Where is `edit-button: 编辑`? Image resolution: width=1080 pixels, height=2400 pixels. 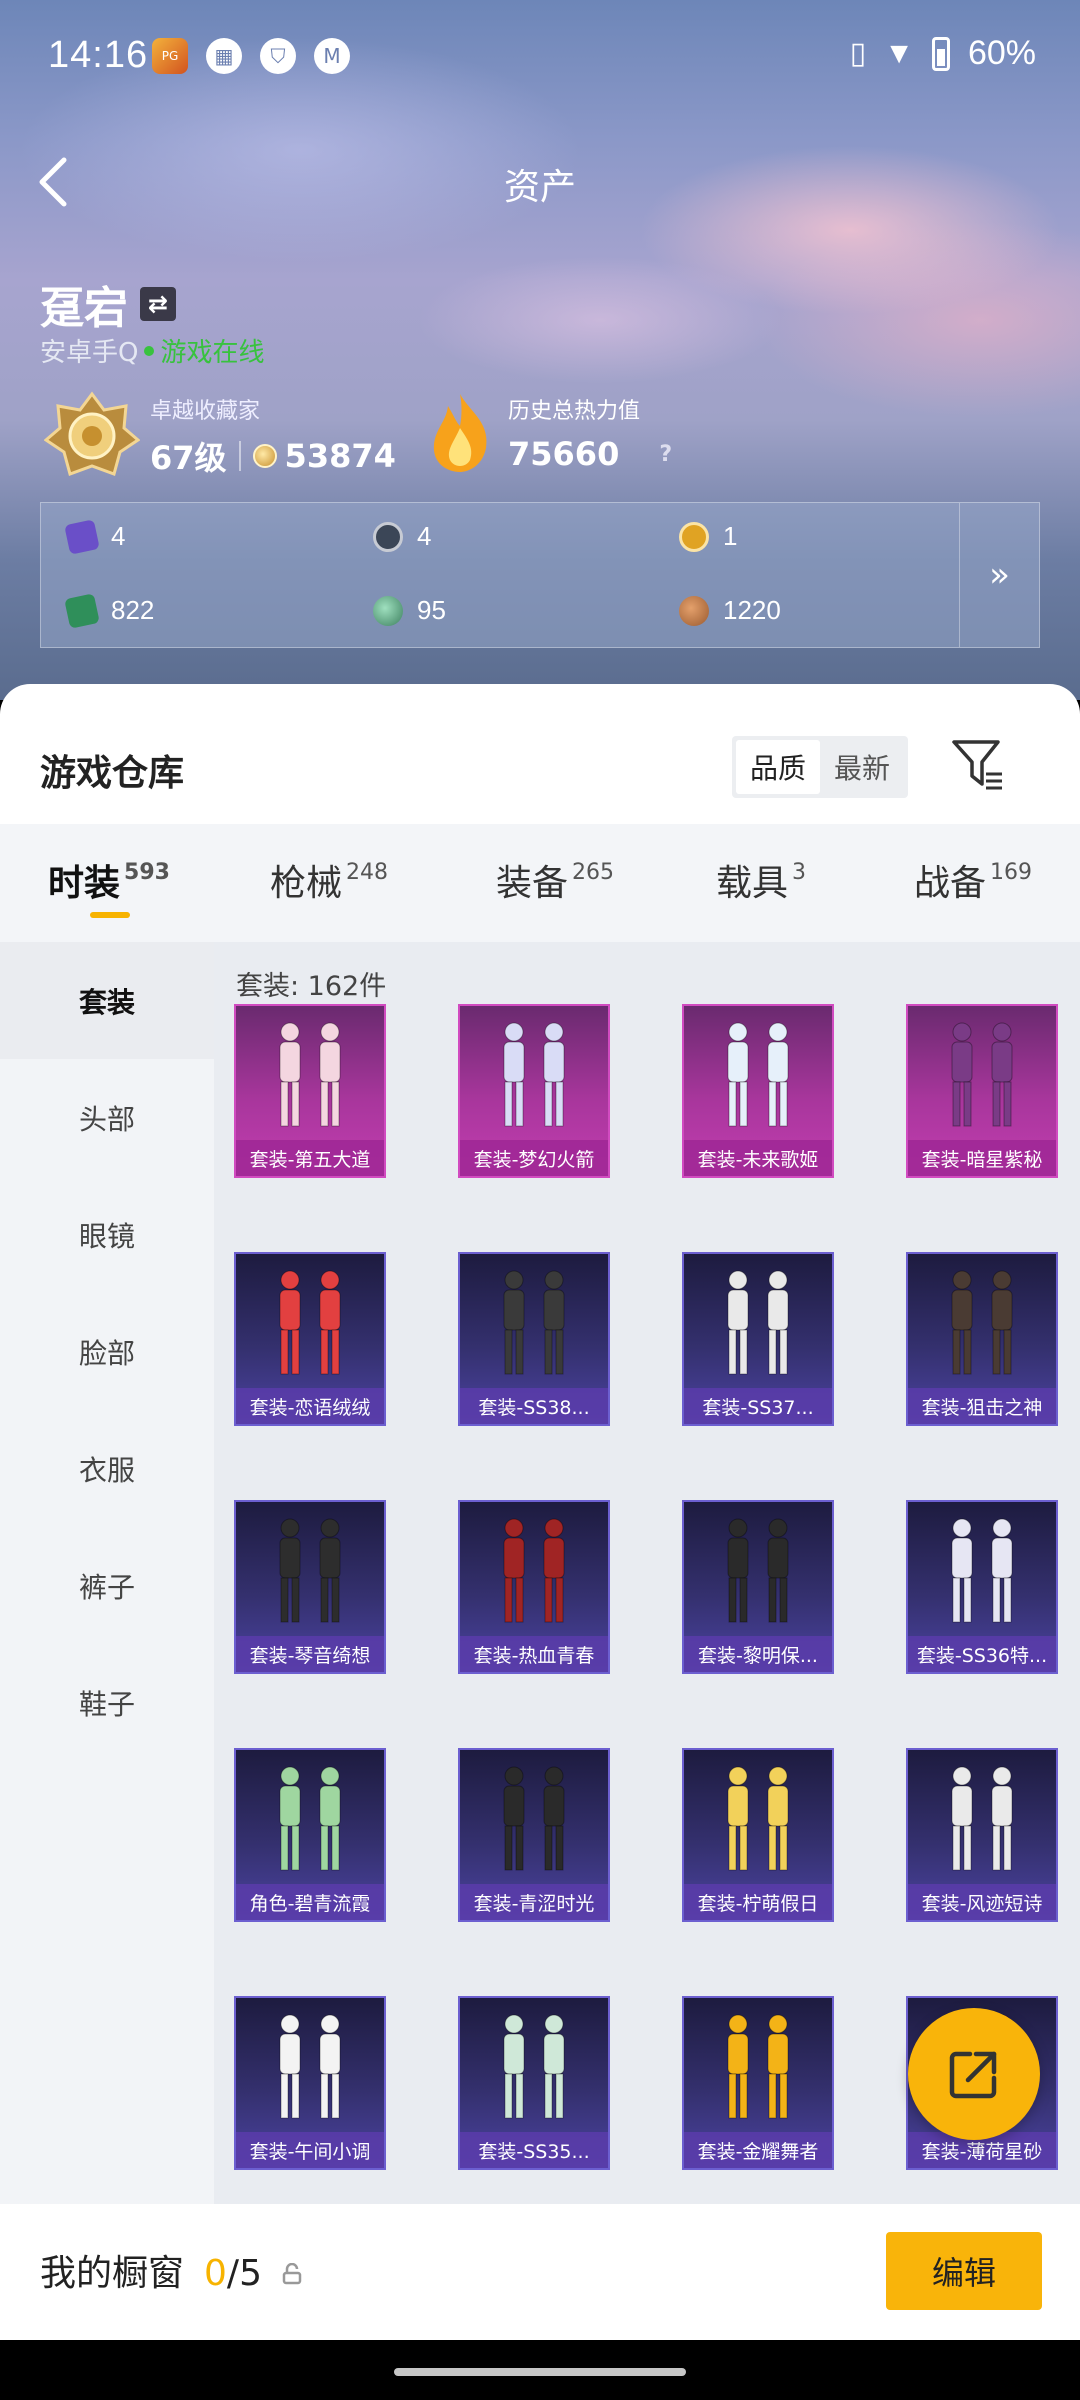
edit-button: 编辑 is located at coordinates (964, 2271).